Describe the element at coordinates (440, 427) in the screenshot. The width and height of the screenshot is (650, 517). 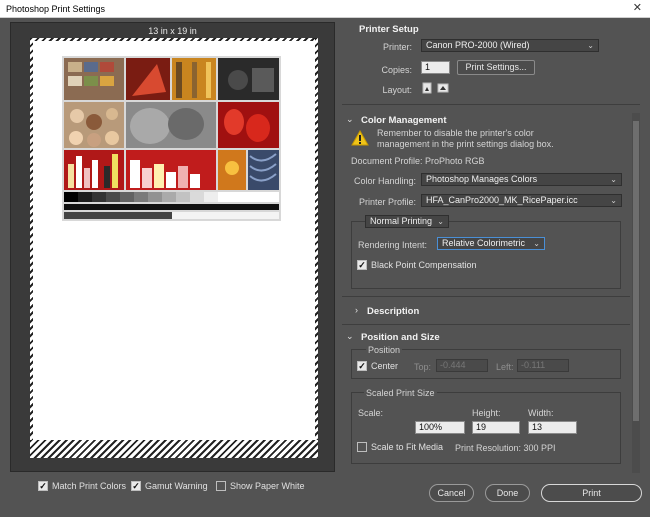
I see `scale-input: 100%` at that location.